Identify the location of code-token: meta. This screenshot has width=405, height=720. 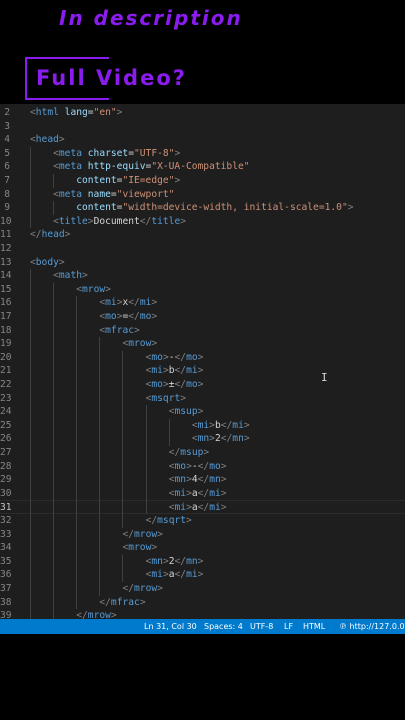
(70, 167).